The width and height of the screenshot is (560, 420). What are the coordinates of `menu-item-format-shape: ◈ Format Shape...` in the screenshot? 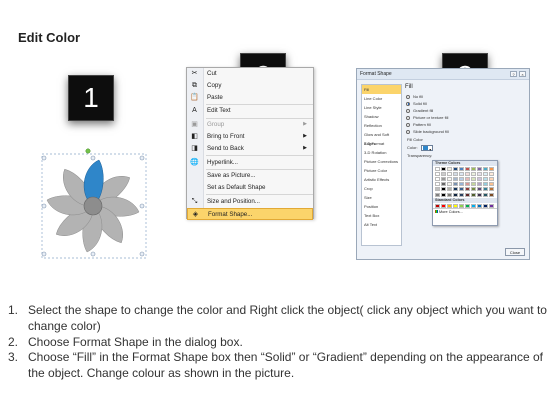 It's located at (250, 213).